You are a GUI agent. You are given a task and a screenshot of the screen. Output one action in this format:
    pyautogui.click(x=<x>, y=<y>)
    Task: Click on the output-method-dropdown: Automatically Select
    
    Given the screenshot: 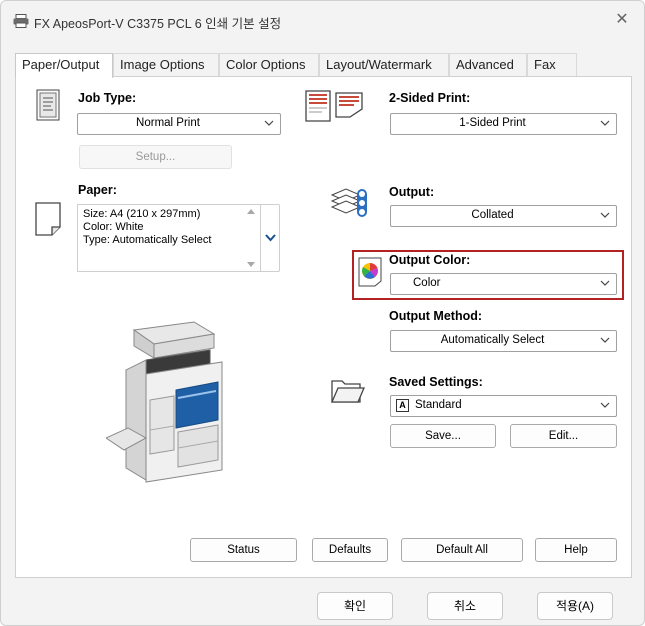 What is the action you would take?
    pyautogui.click(x=503, y=341)
    